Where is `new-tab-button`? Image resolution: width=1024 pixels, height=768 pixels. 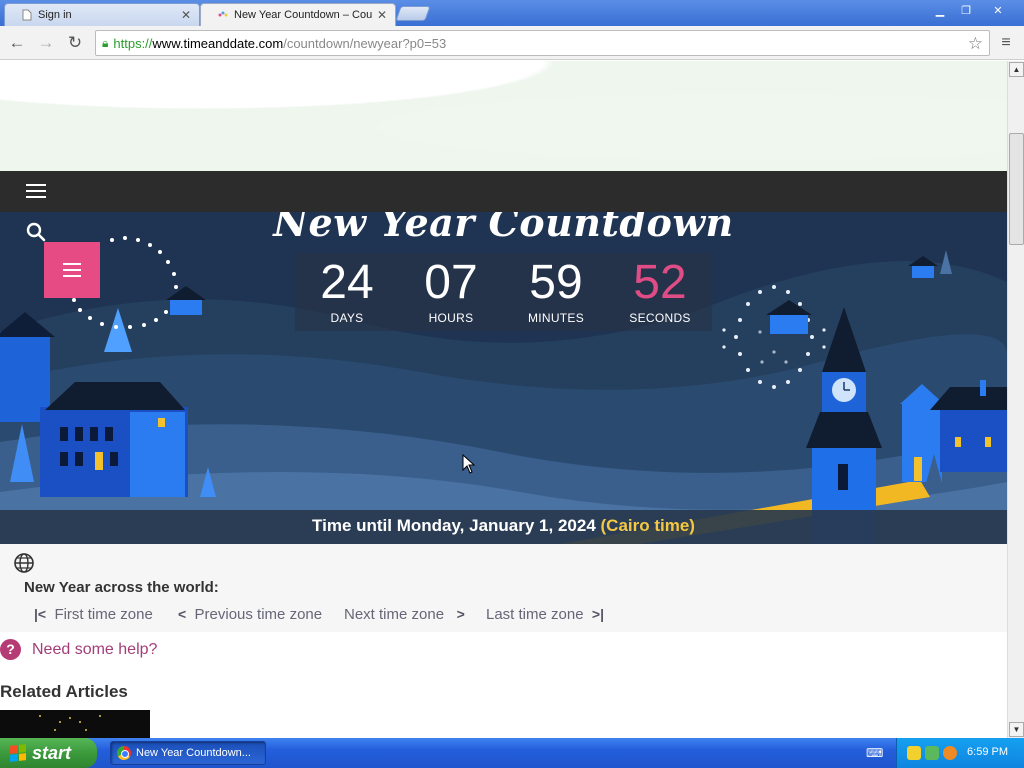 new-tab-button is located at coordinates (413, 13).